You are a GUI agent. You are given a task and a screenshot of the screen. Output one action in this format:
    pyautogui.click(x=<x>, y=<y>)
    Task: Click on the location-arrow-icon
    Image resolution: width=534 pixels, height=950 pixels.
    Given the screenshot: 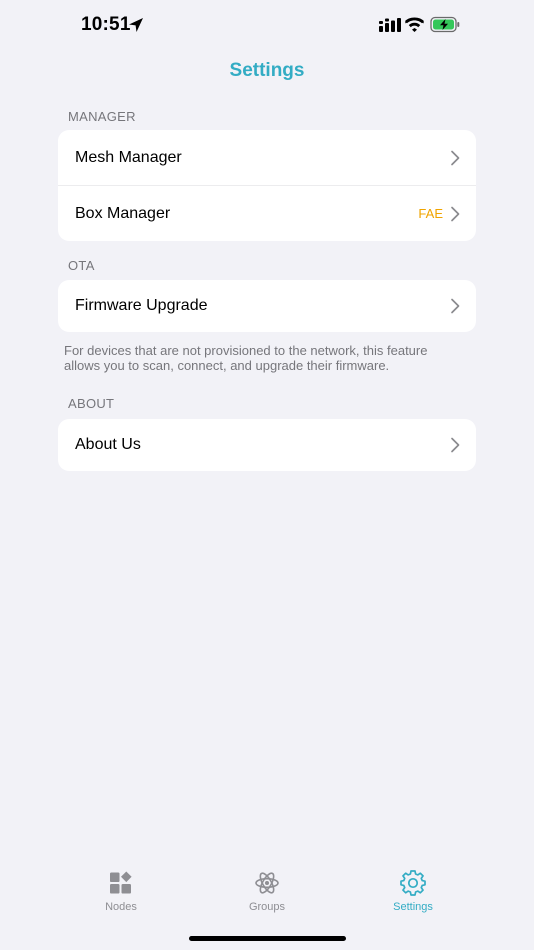 What is the action you would take?
    pyautogui.click(x=136, y=25)
    